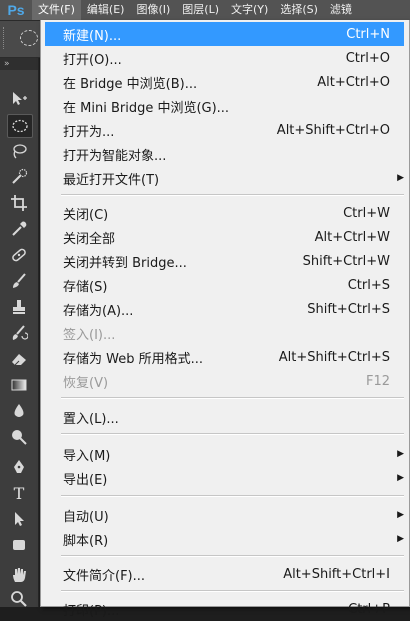  Describe the element at coordinates (85, 480) in the screenshot. I see `menu-item-label: 导出(E)` at that location.